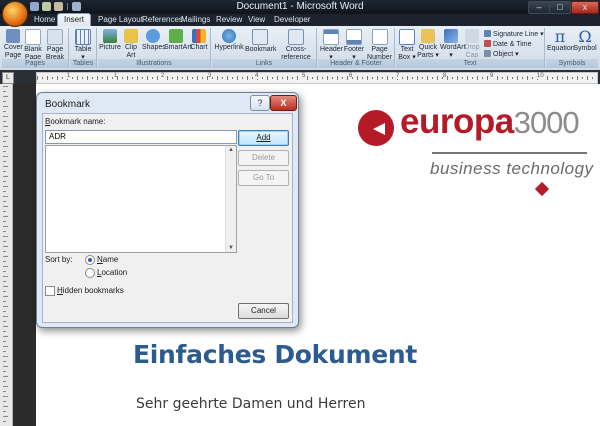 This screenshot has height=426, width=600. What do you see at coordinates (116, 76) in the screenshot?
I see `ruler-number: 1` at bounding box center [116, 76].